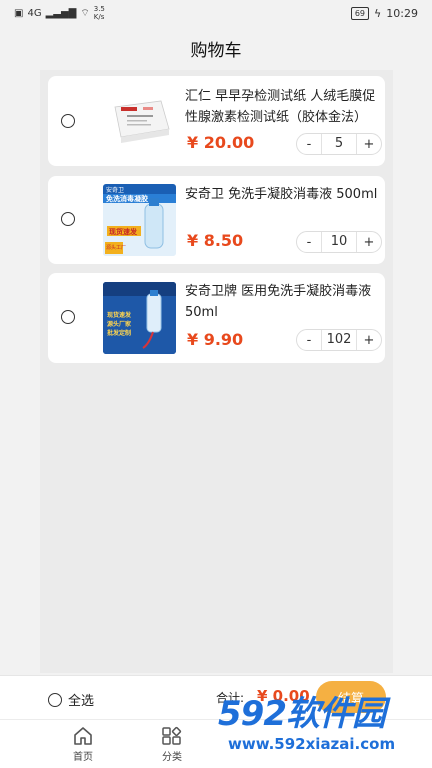 This screenshot has width=432, height=768. Describe the element at coordinates (302, 714) in the screenshot. I see `watermark-logo: 592软件园` at that location.